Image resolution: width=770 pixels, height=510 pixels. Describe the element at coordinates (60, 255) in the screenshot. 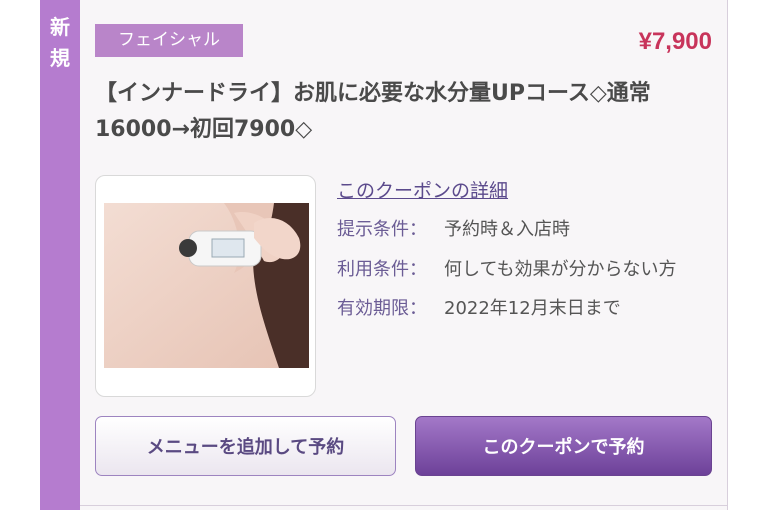

I see `new-stripe` at that location.